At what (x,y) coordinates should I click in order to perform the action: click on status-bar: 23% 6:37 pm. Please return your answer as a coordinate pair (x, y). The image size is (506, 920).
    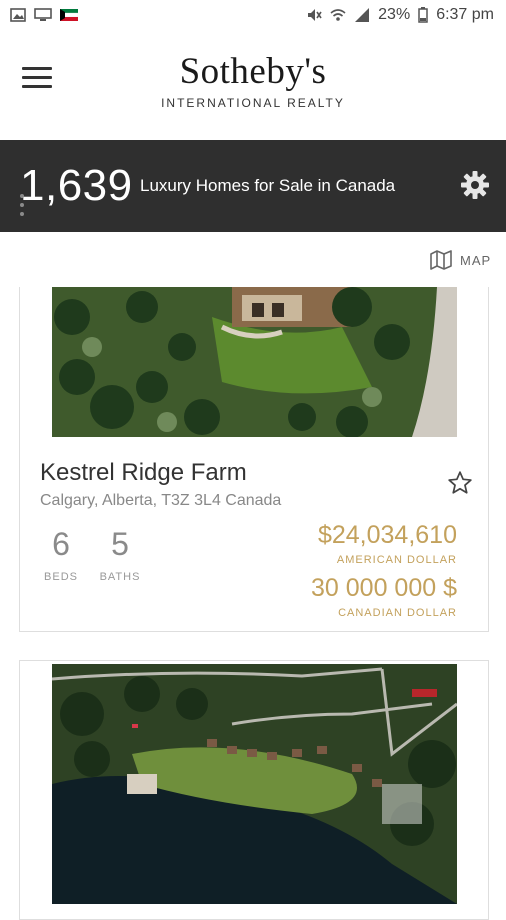
    Looking at the image, I should click on (253, 15).